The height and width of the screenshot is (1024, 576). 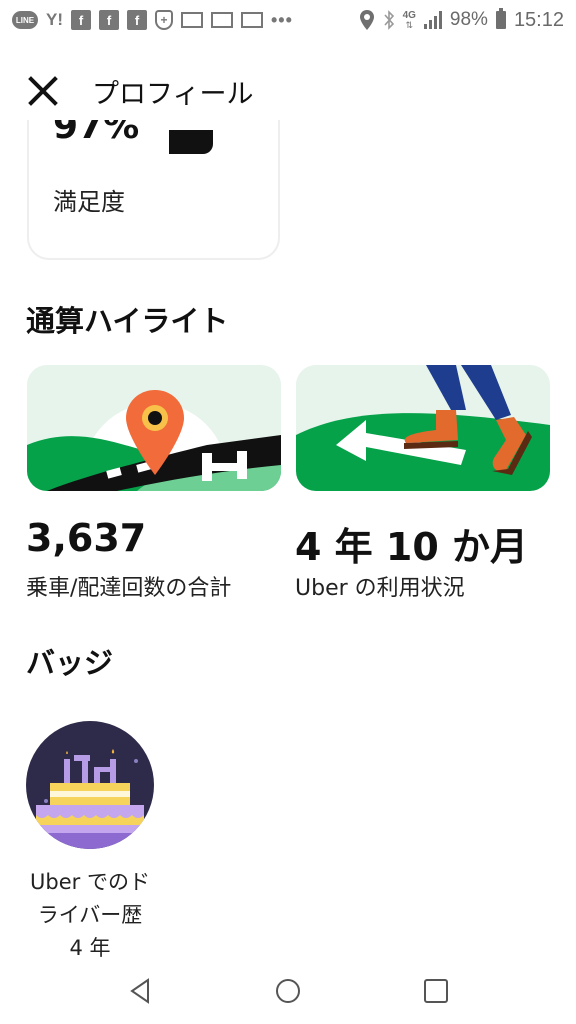 I want to click on rating-label: 満足度, so click(x=89, y=202).